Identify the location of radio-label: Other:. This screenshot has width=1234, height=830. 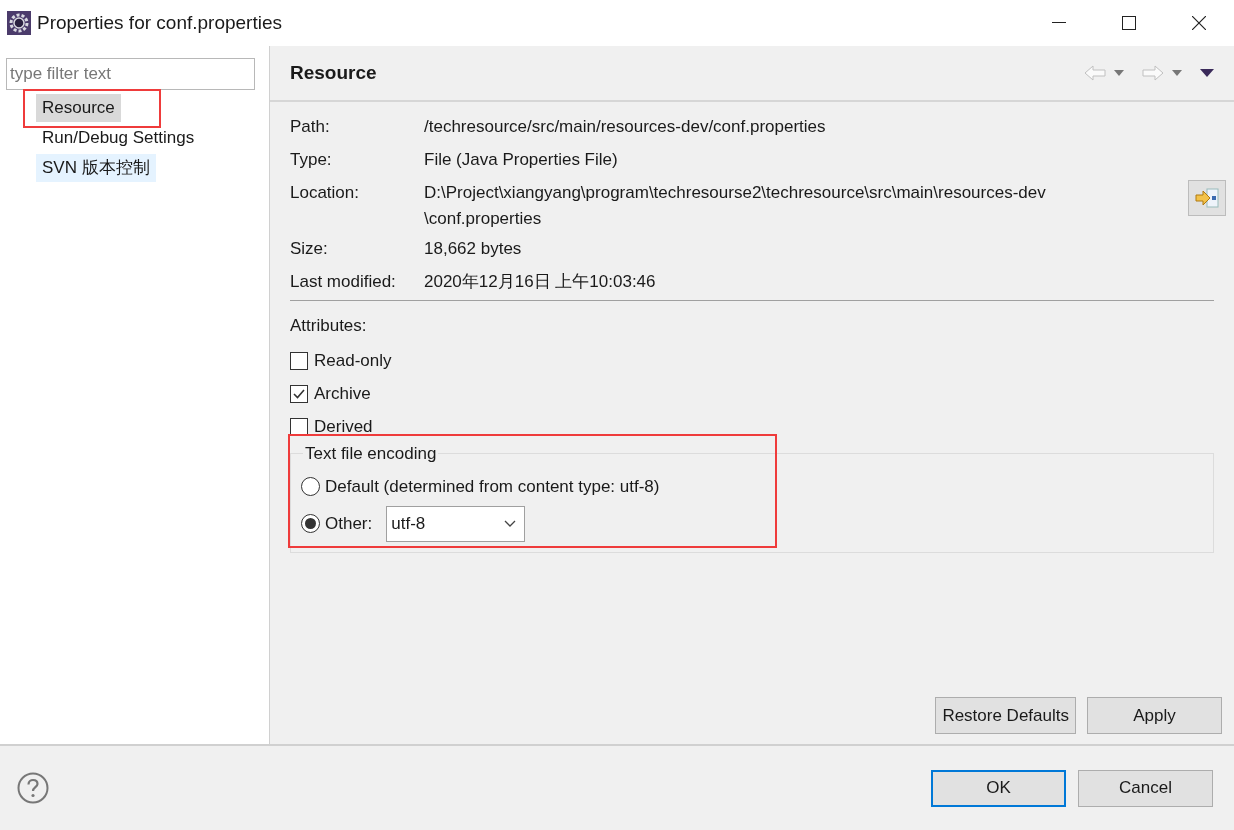
(349, 523).